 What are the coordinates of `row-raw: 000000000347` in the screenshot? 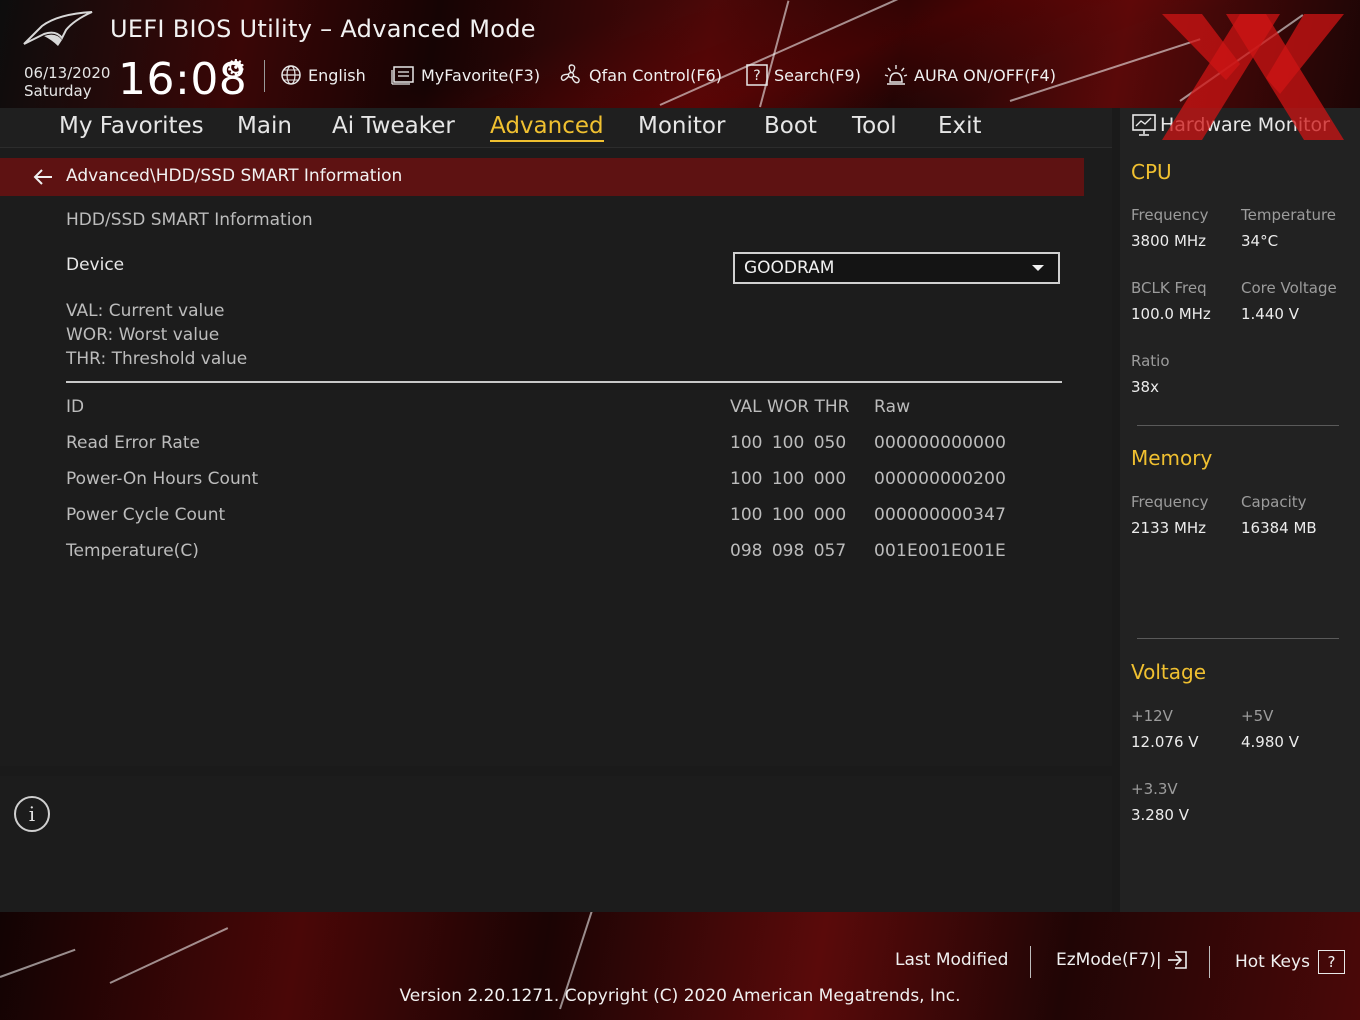 It's located at (940, 515).